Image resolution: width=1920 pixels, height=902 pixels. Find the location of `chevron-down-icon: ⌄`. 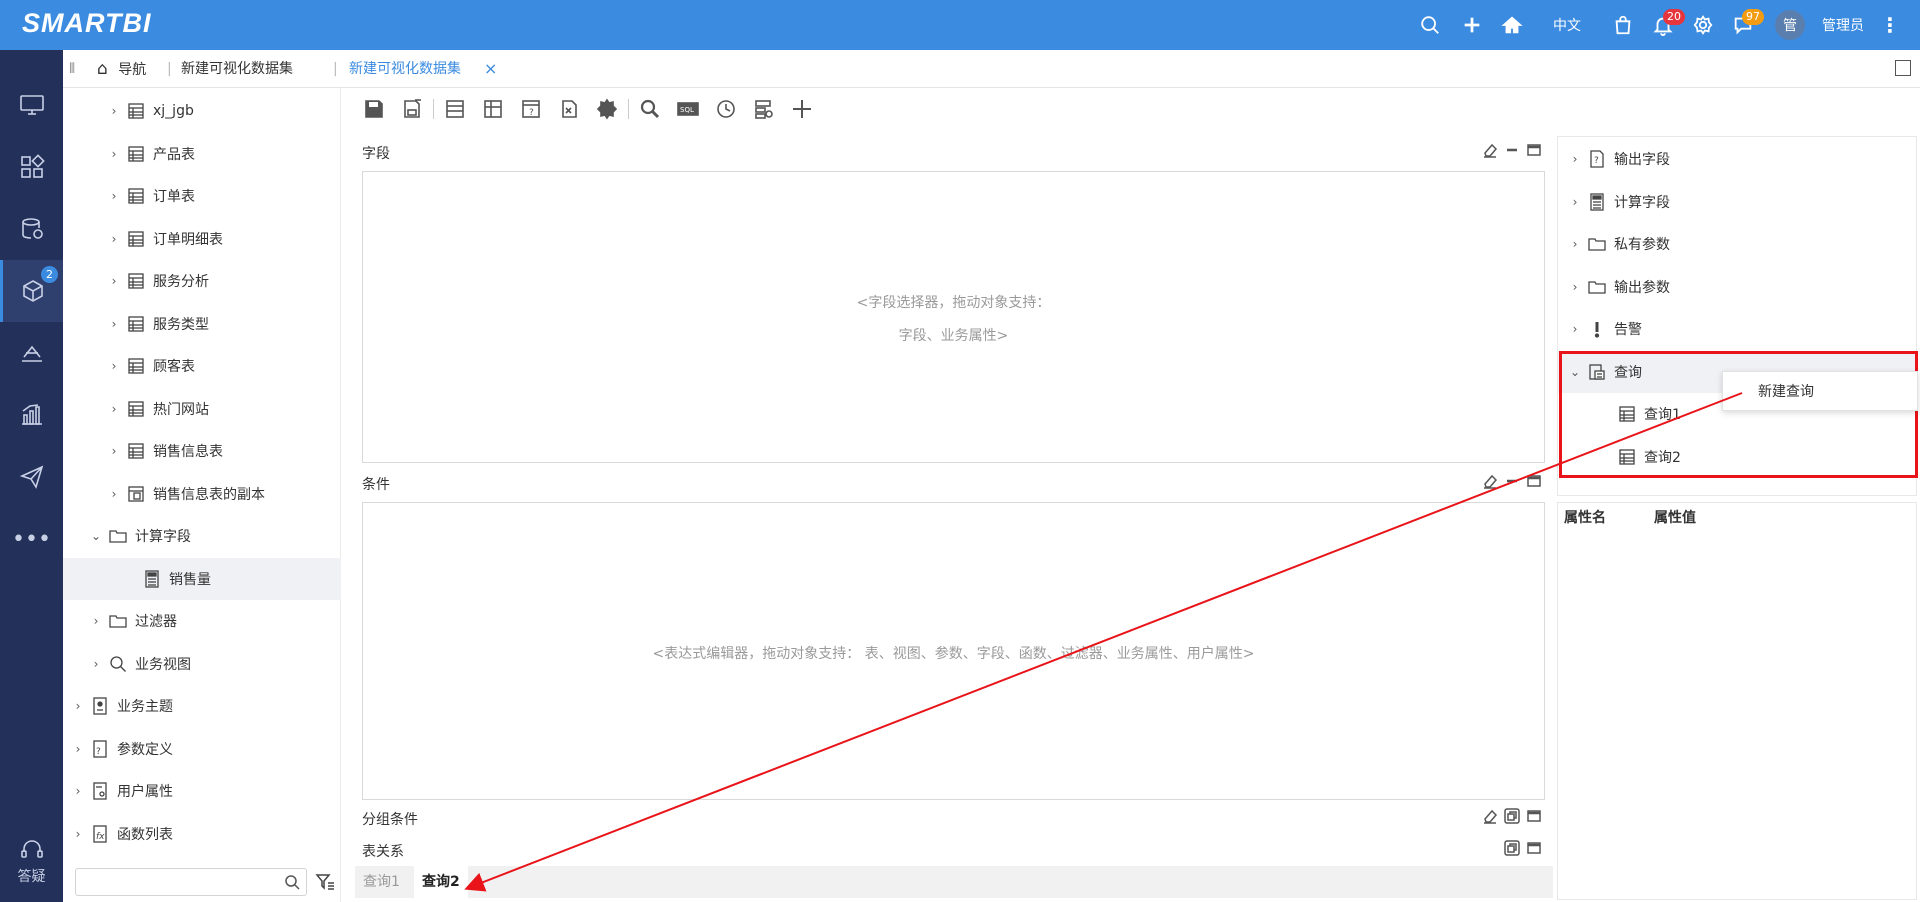

chevron-down-icon: ⌄ is located at coordinates (96, 536).